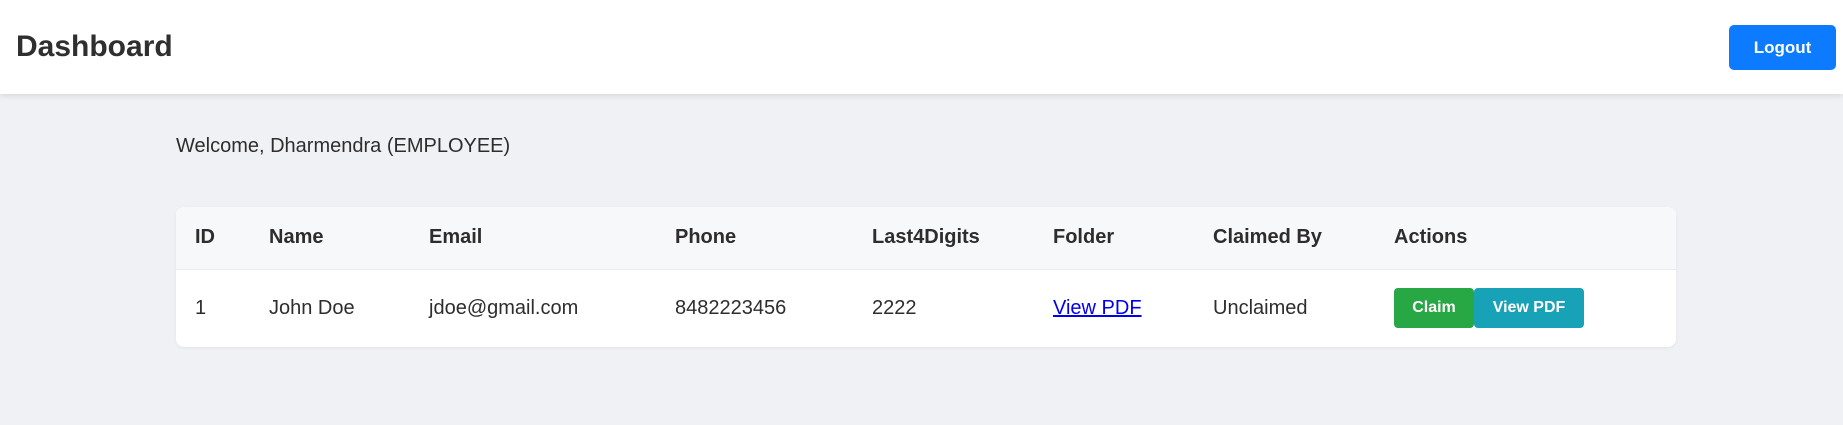 Image resolution: width=1843 pixels, height=425 pixels. What do you see at coordinates (312, 307) in the screenshot?
I see `cell-name: John Doe` at bounding box center [312, 307].